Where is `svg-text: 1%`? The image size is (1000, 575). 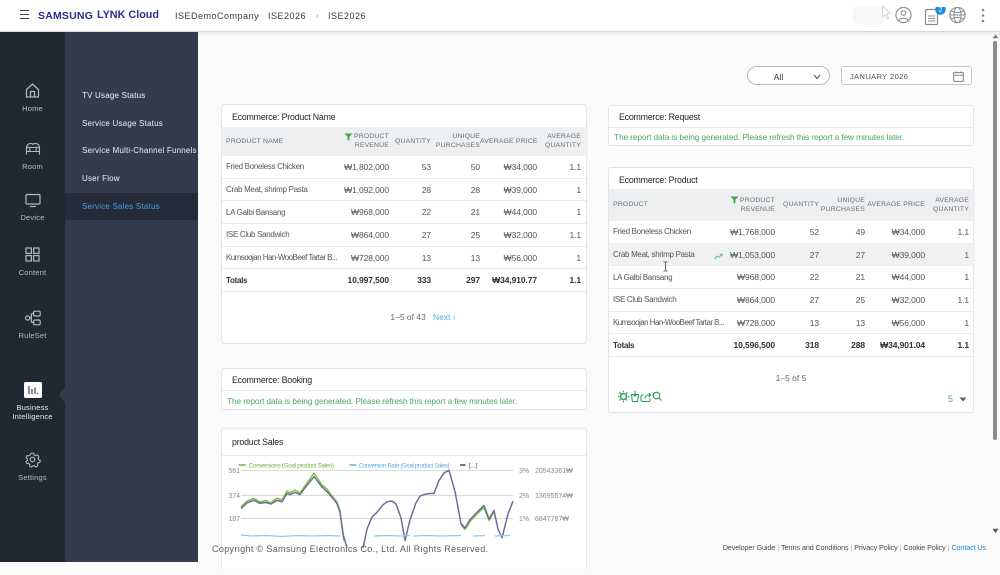 svg-text: 1% is located at coordinates (524, 519).